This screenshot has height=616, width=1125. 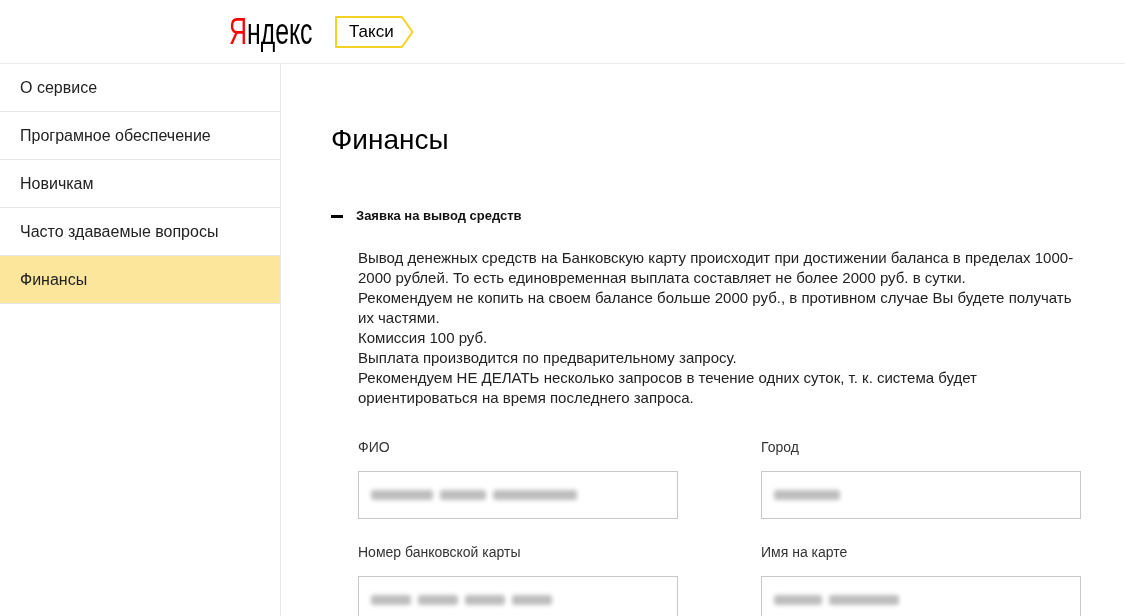 I want to click on sidebar-item: Финансы, so click(x=140, y=280).